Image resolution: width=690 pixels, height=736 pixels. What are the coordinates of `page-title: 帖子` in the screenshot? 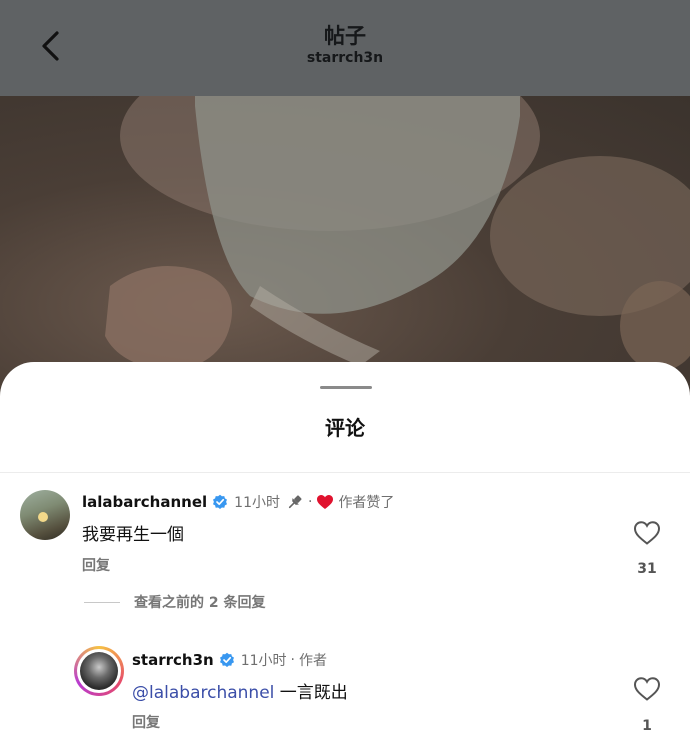 It's located at (345, 36).